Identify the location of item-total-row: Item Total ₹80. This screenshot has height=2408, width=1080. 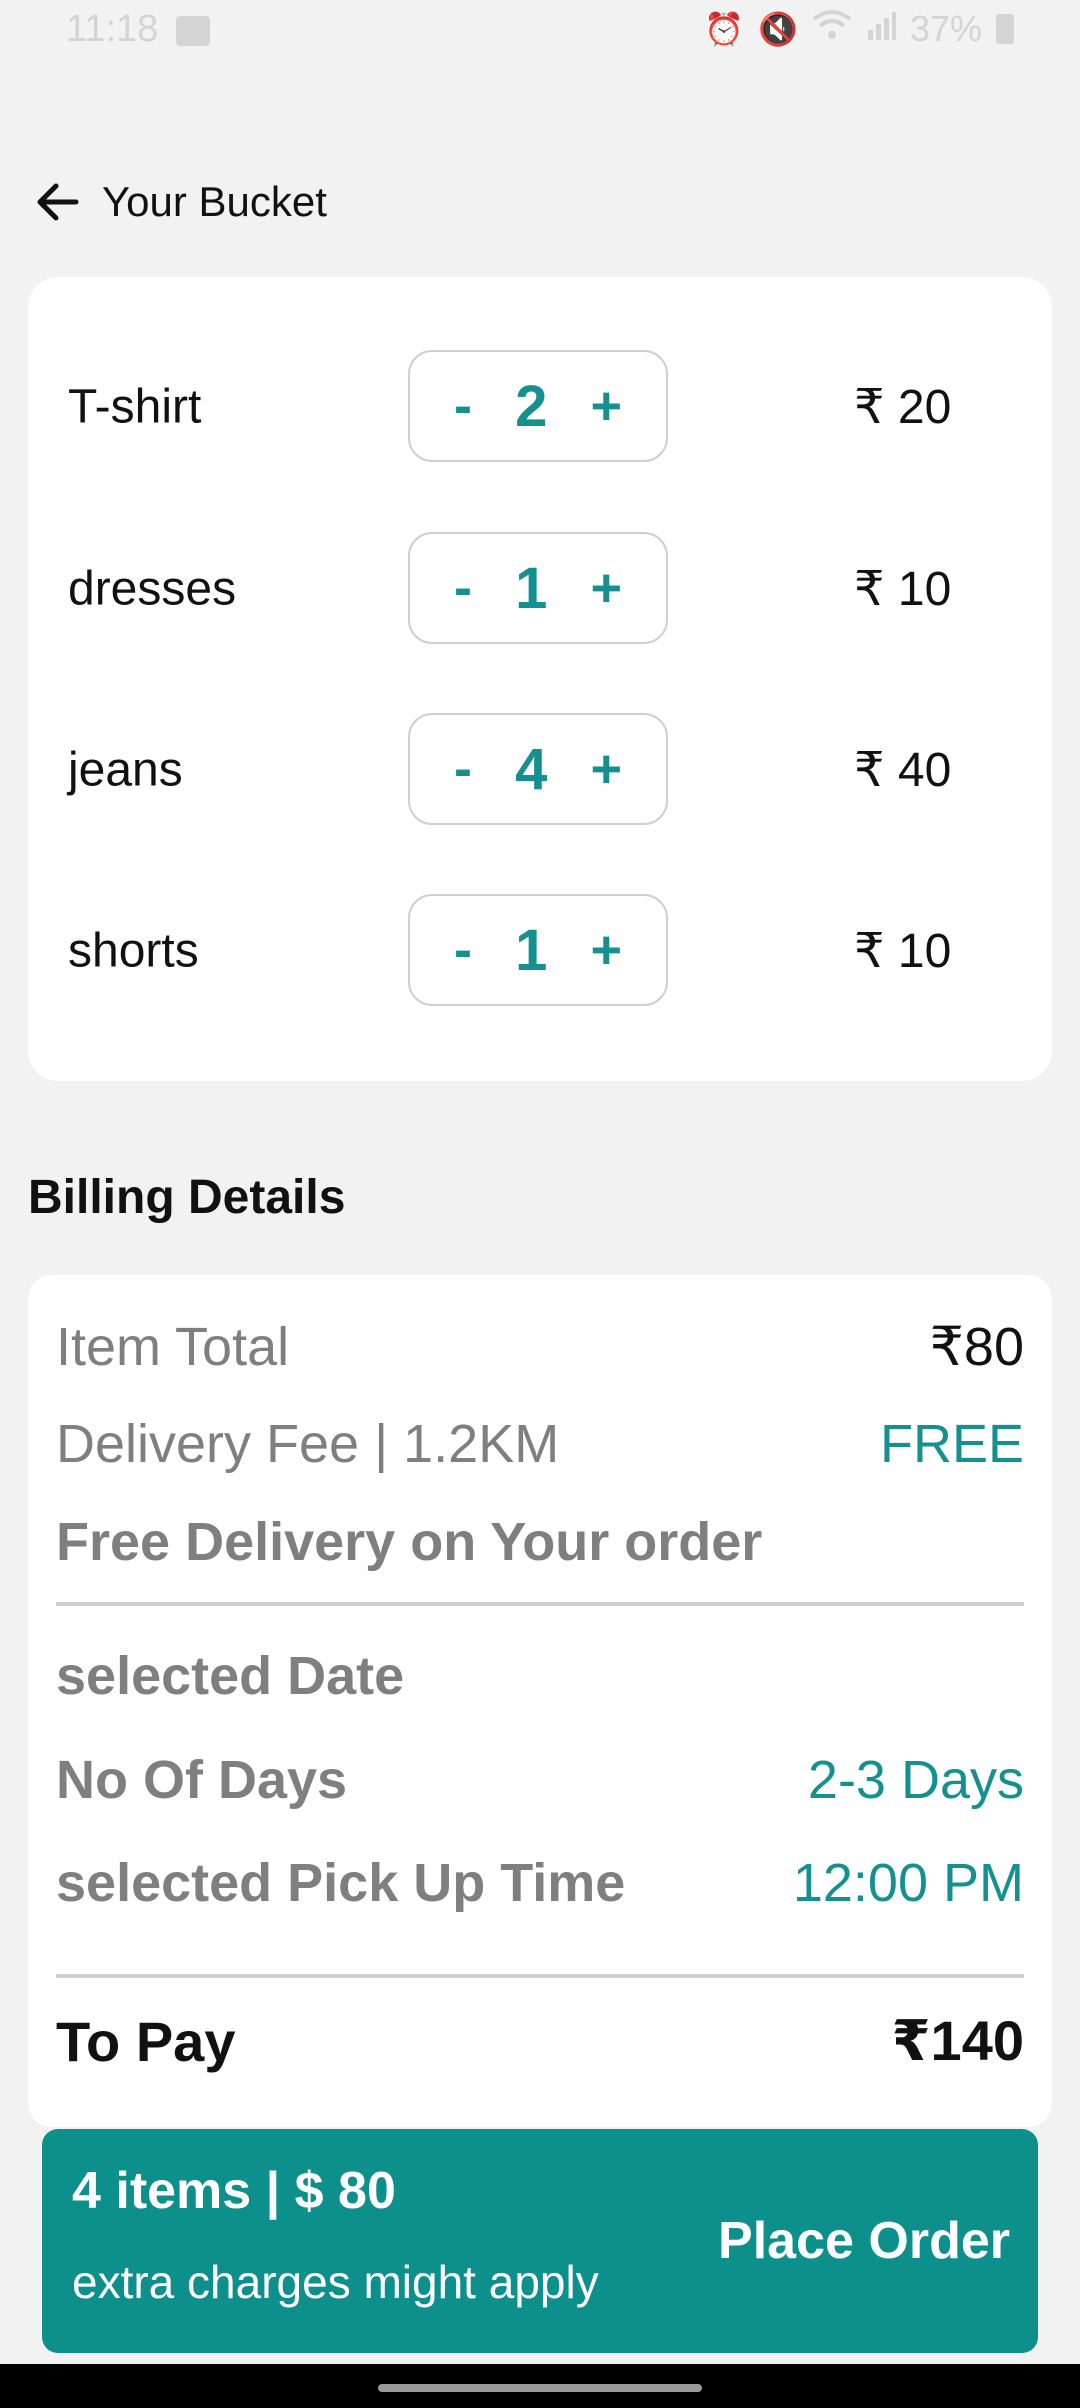
(540, 1346).